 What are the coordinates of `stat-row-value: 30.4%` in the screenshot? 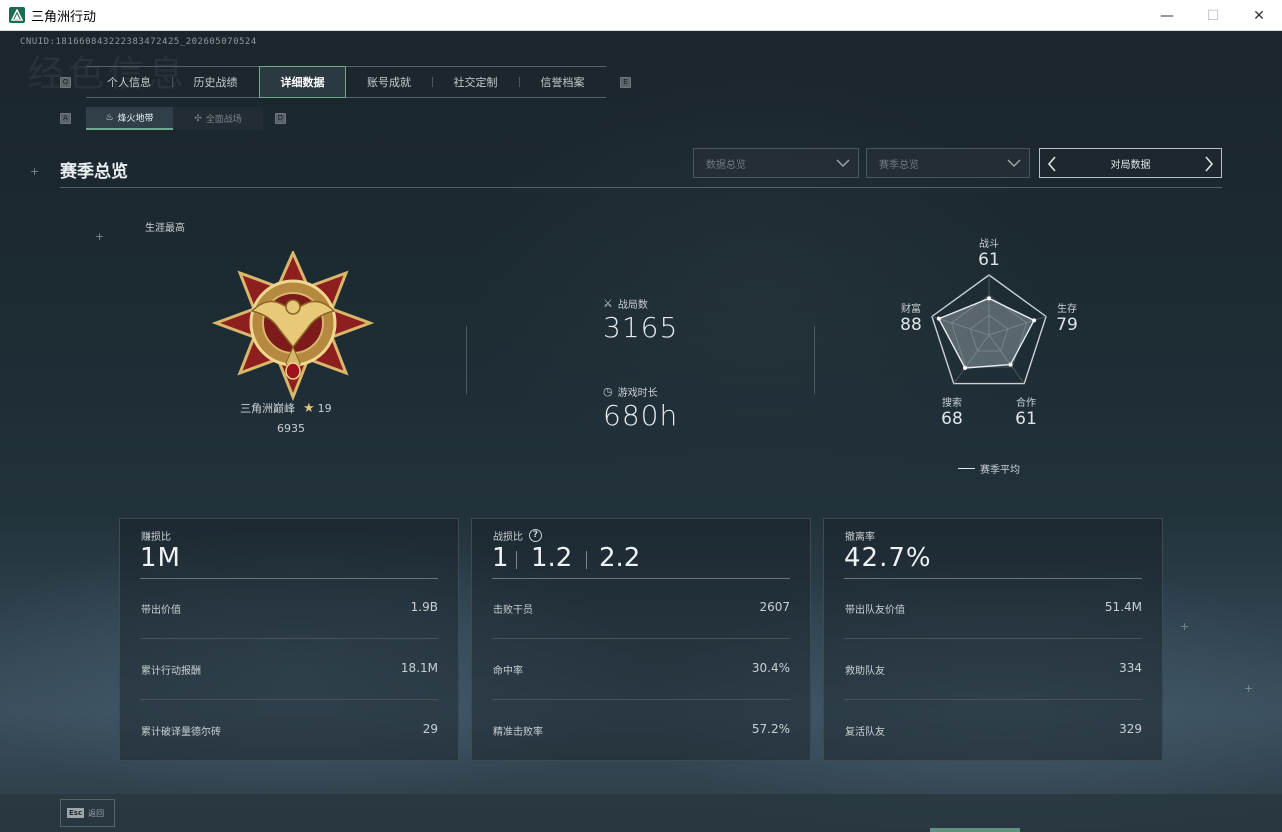 It's located at (770, 668).